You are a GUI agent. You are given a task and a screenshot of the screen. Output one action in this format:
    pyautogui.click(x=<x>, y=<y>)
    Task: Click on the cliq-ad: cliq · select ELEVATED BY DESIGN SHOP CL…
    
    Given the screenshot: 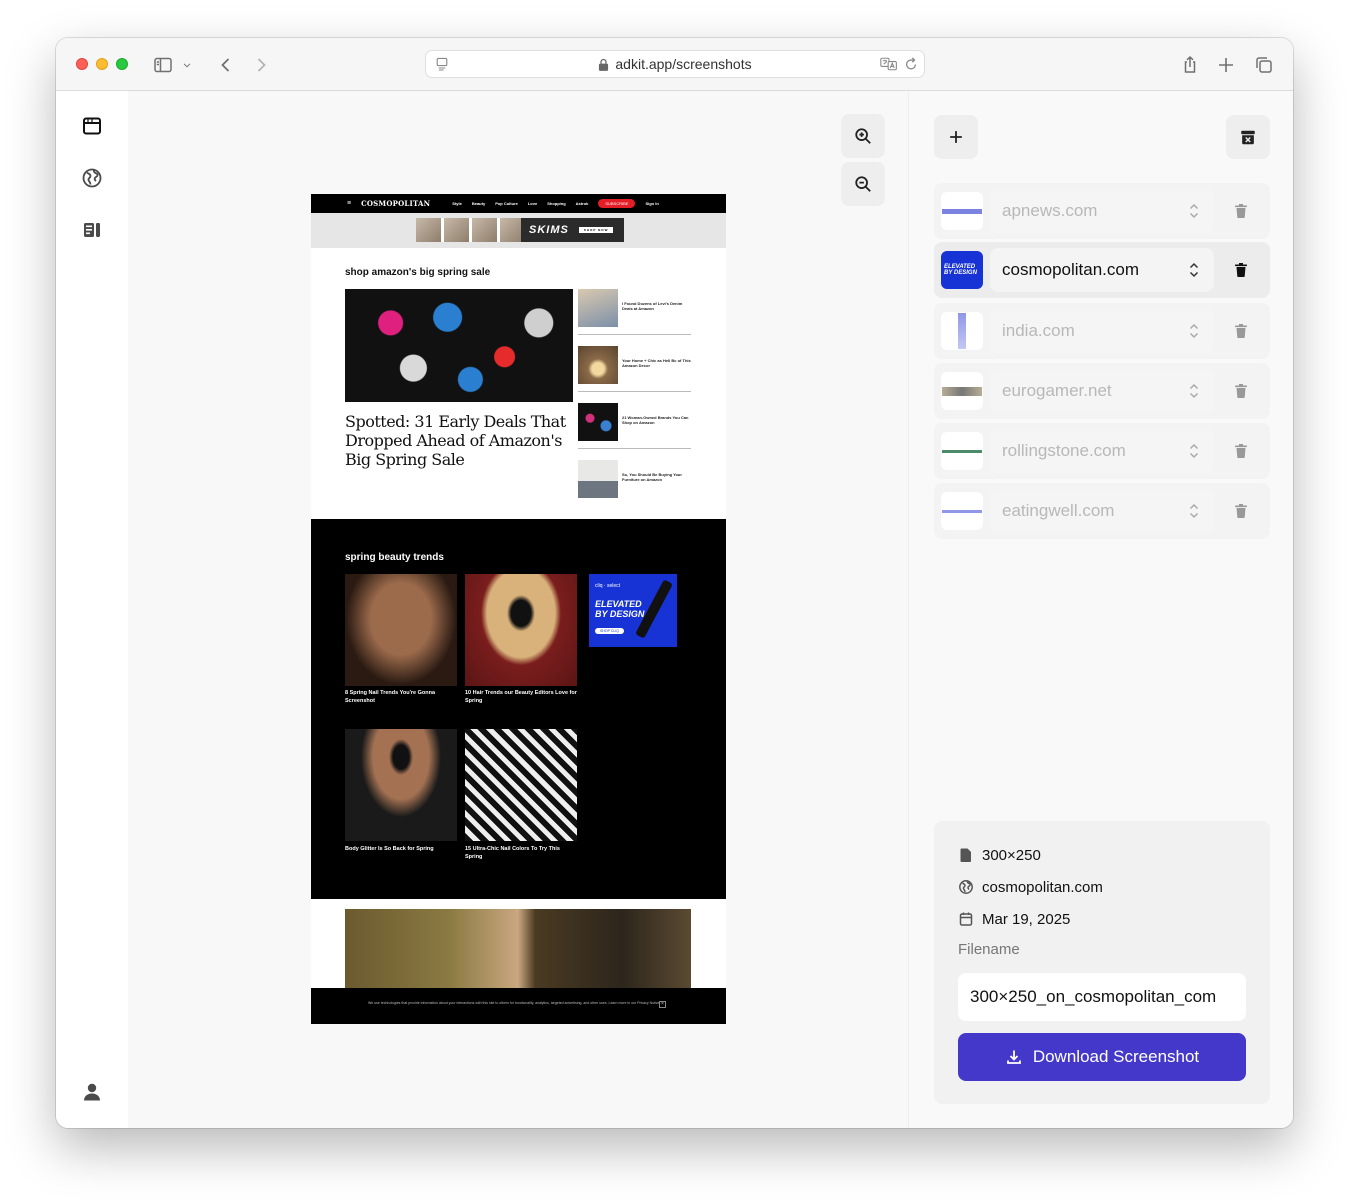 What is the action you would take?
    pyautogui.click(x=633, y=610)
    